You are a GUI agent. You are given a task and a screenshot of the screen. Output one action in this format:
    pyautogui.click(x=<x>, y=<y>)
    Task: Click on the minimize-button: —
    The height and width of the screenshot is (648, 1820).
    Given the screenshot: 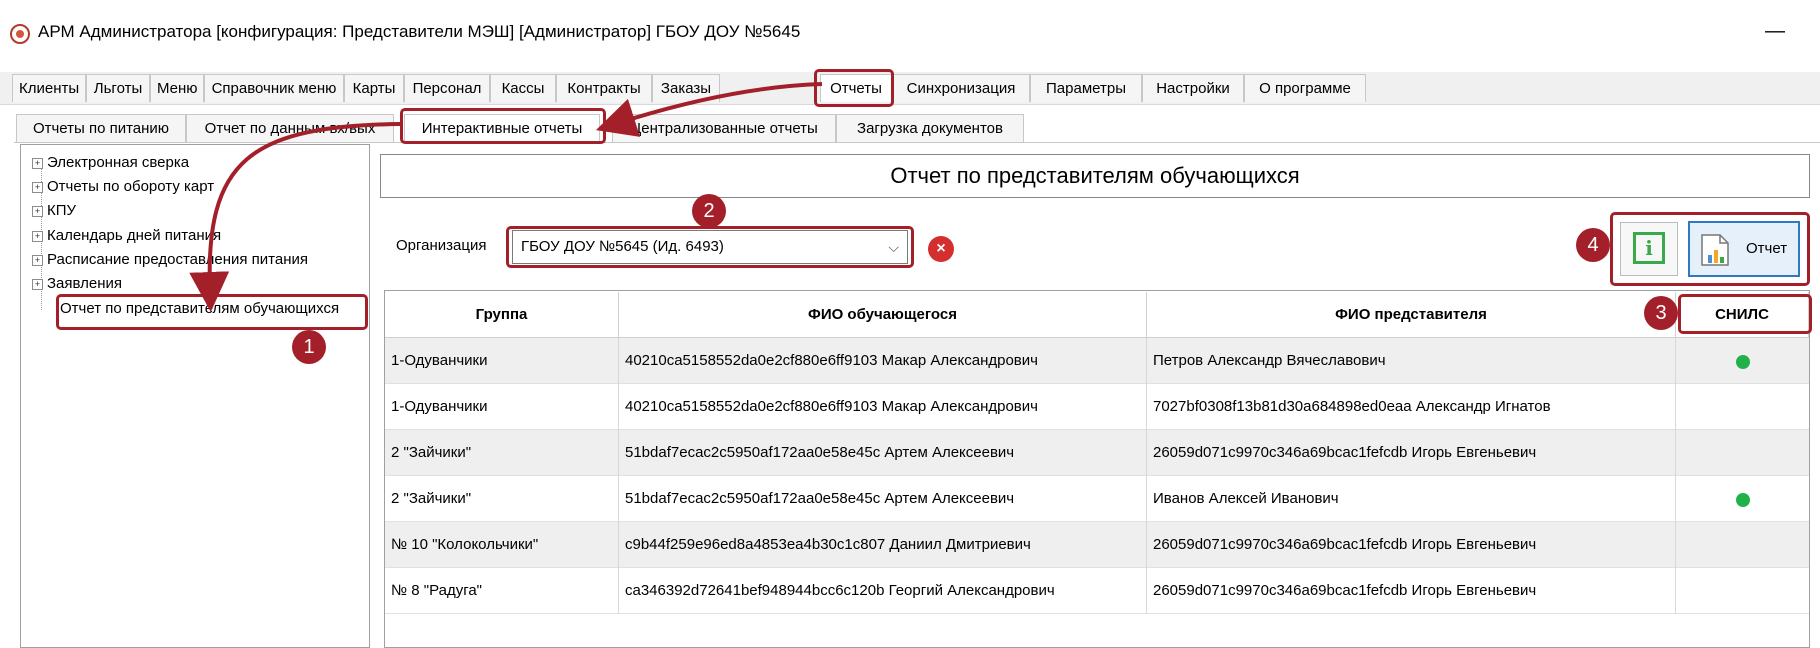 What is the action you would take?
    pyautogui.click(x=1775, y=31)
    